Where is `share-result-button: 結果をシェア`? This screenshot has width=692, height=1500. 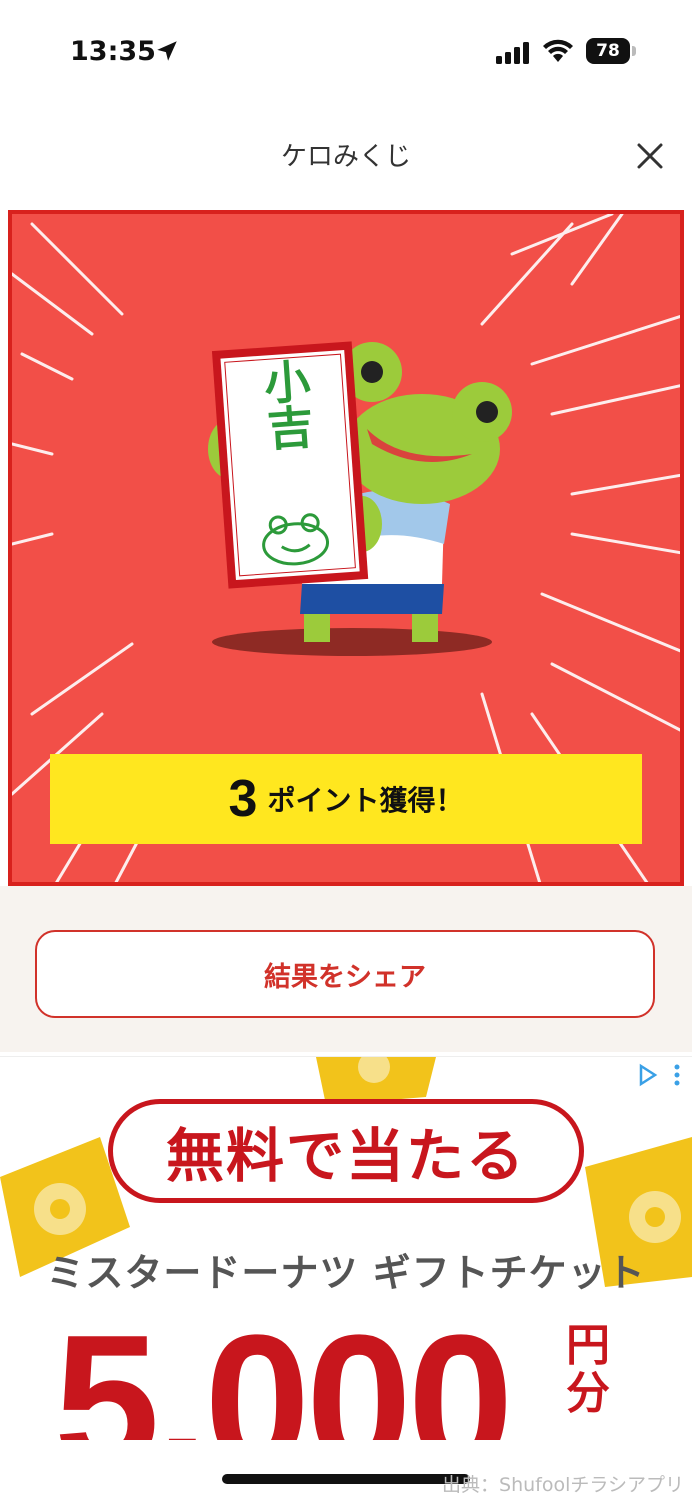
share-result-button: 結果をシェア is located at coordinates (345, 974).